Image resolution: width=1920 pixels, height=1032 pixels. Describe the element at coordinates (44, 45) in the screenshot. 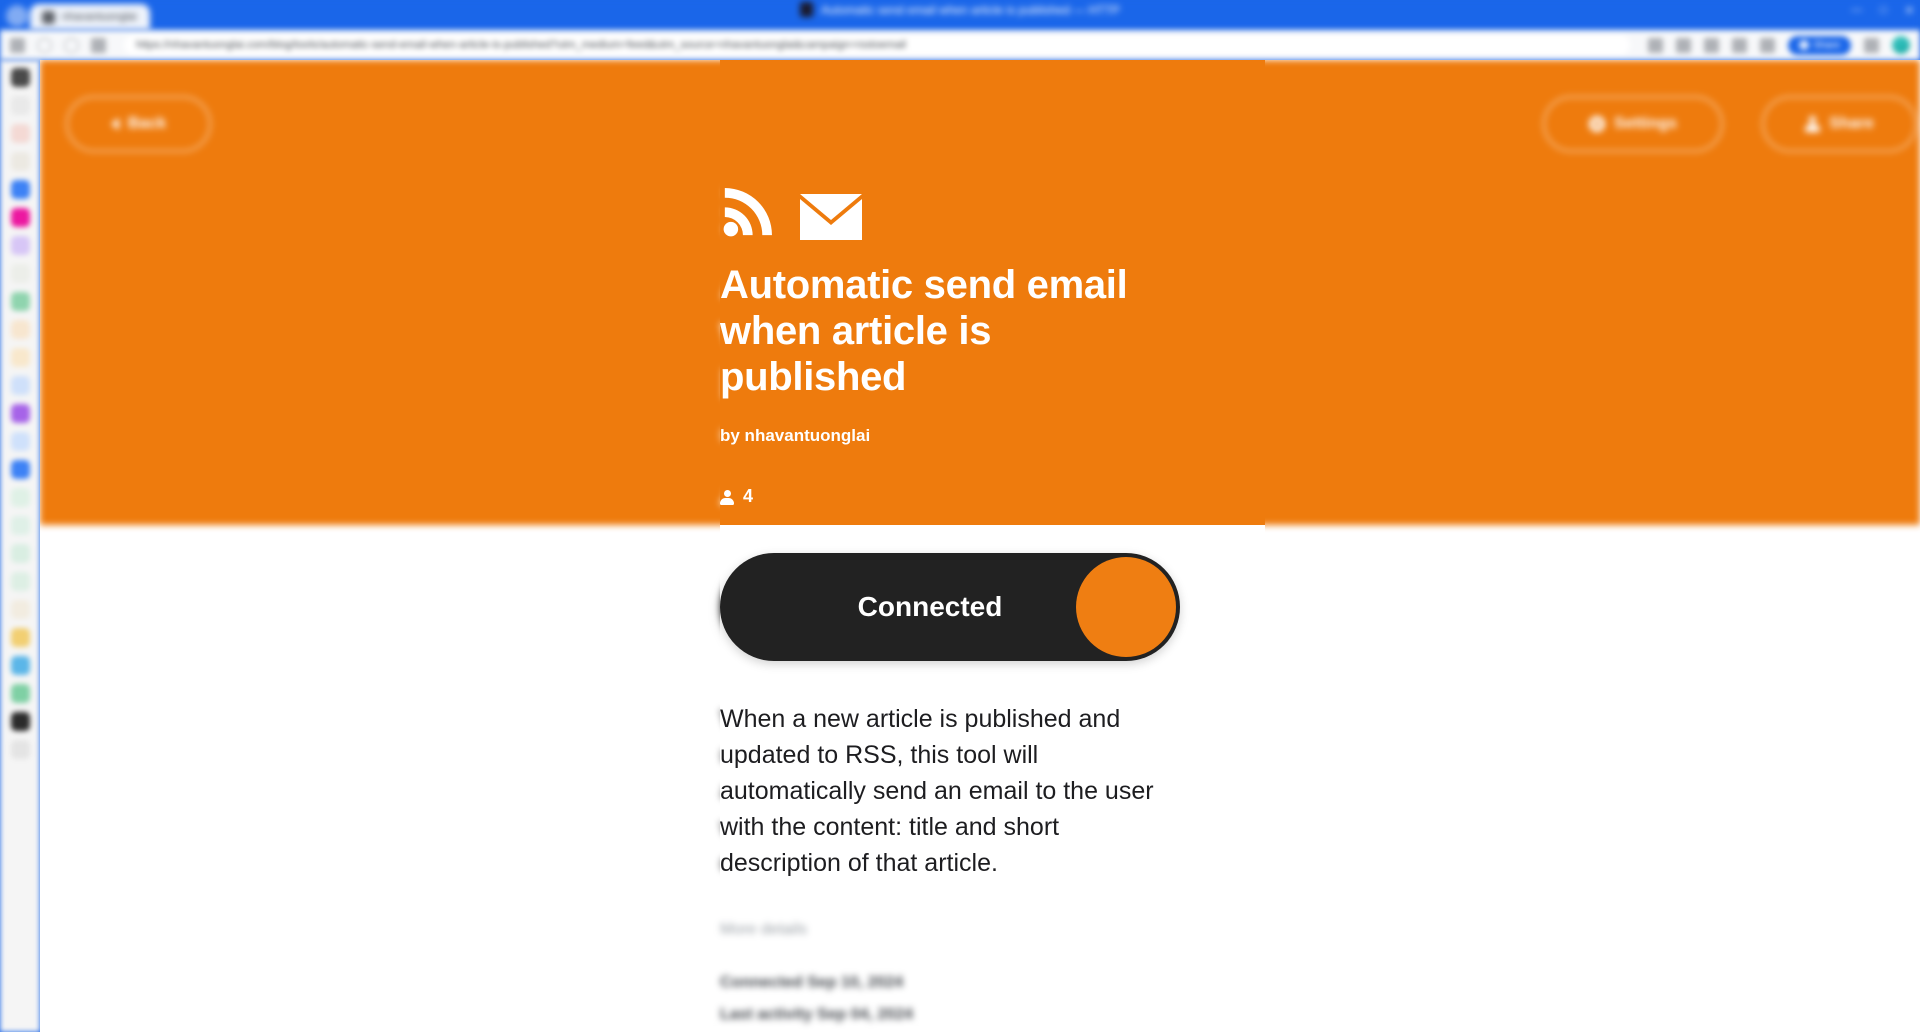

I see `back-nav-icon` at that location.